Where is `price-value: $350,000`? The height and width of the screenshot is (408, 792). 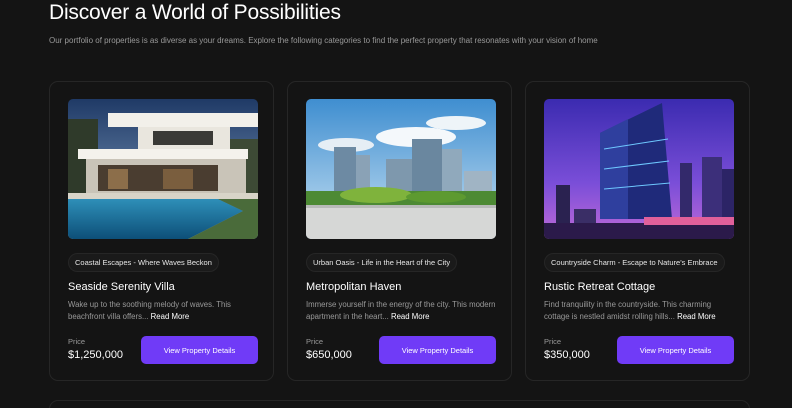 price-value: $350,000 is located at coordinates (567, 355).